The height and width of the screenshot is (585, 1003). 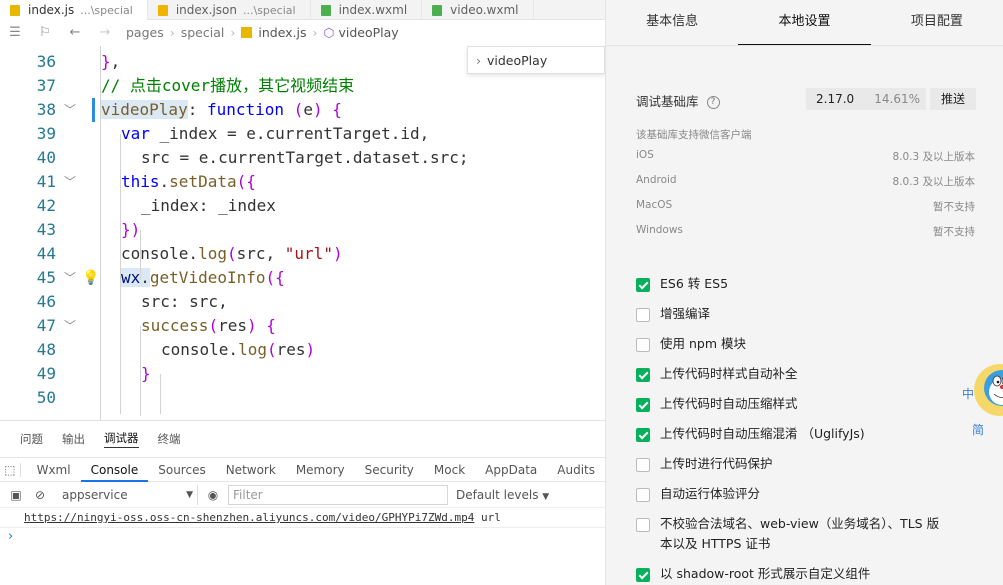 I want to click on indent-guide, so click(x=160, y=394).